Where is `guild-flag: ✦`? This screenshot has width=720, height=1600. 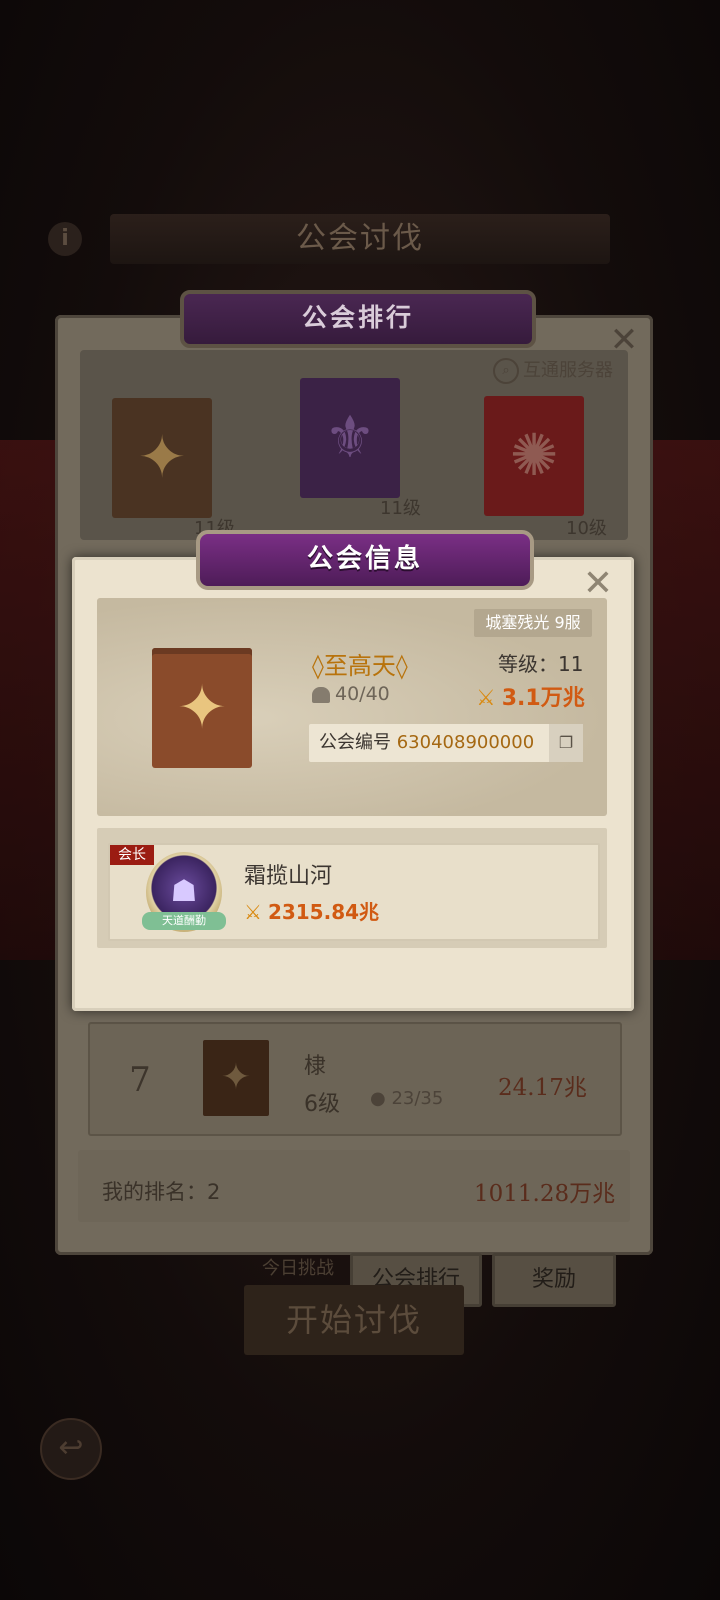 guild-flag: ✦ is located at coordinates (202, 708).